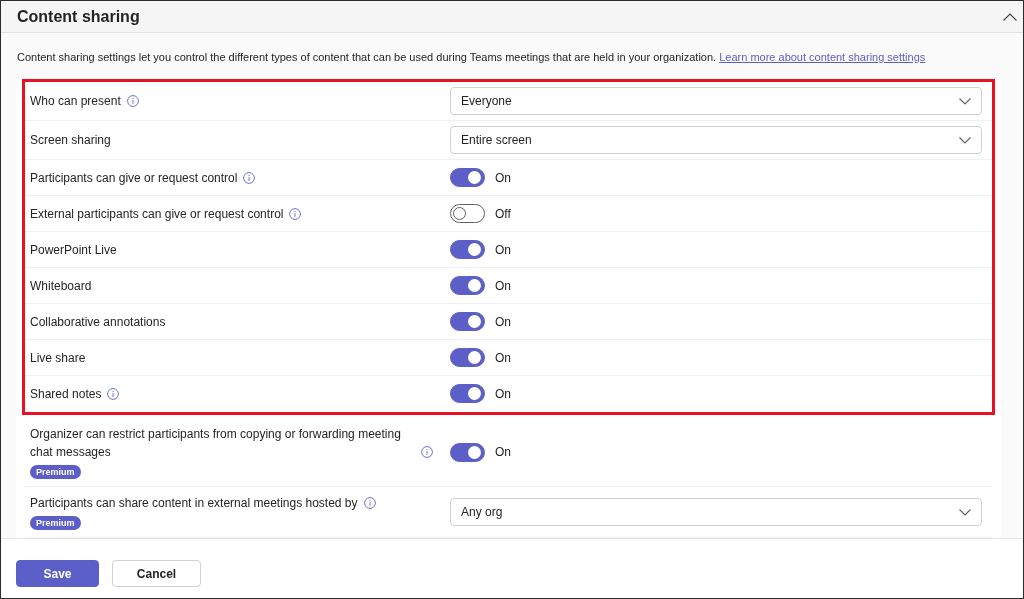 The width and height of the screenshot is (1024, 599). Describe the element at coordinates (194, 503) in the screenshot. I see `setting-label: Participants can share content in external meetings hosted by` at that location.